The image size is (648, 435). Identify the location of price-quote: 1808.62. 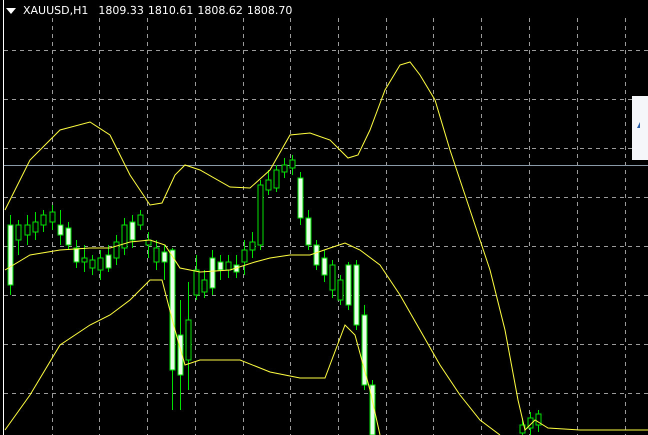
(220, 10).